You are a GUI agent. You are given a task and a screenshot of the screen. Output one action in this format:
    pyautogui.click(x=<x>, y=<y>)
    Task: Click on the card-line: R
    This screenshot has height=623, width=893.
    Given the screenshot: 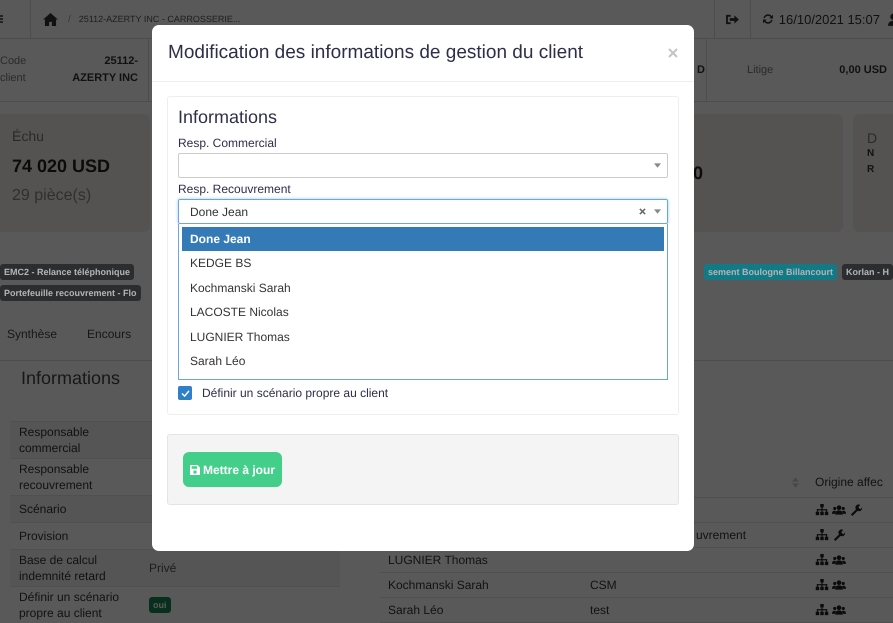 What is the action you would take?
    pyautogui.click(x=871, y=170)
    